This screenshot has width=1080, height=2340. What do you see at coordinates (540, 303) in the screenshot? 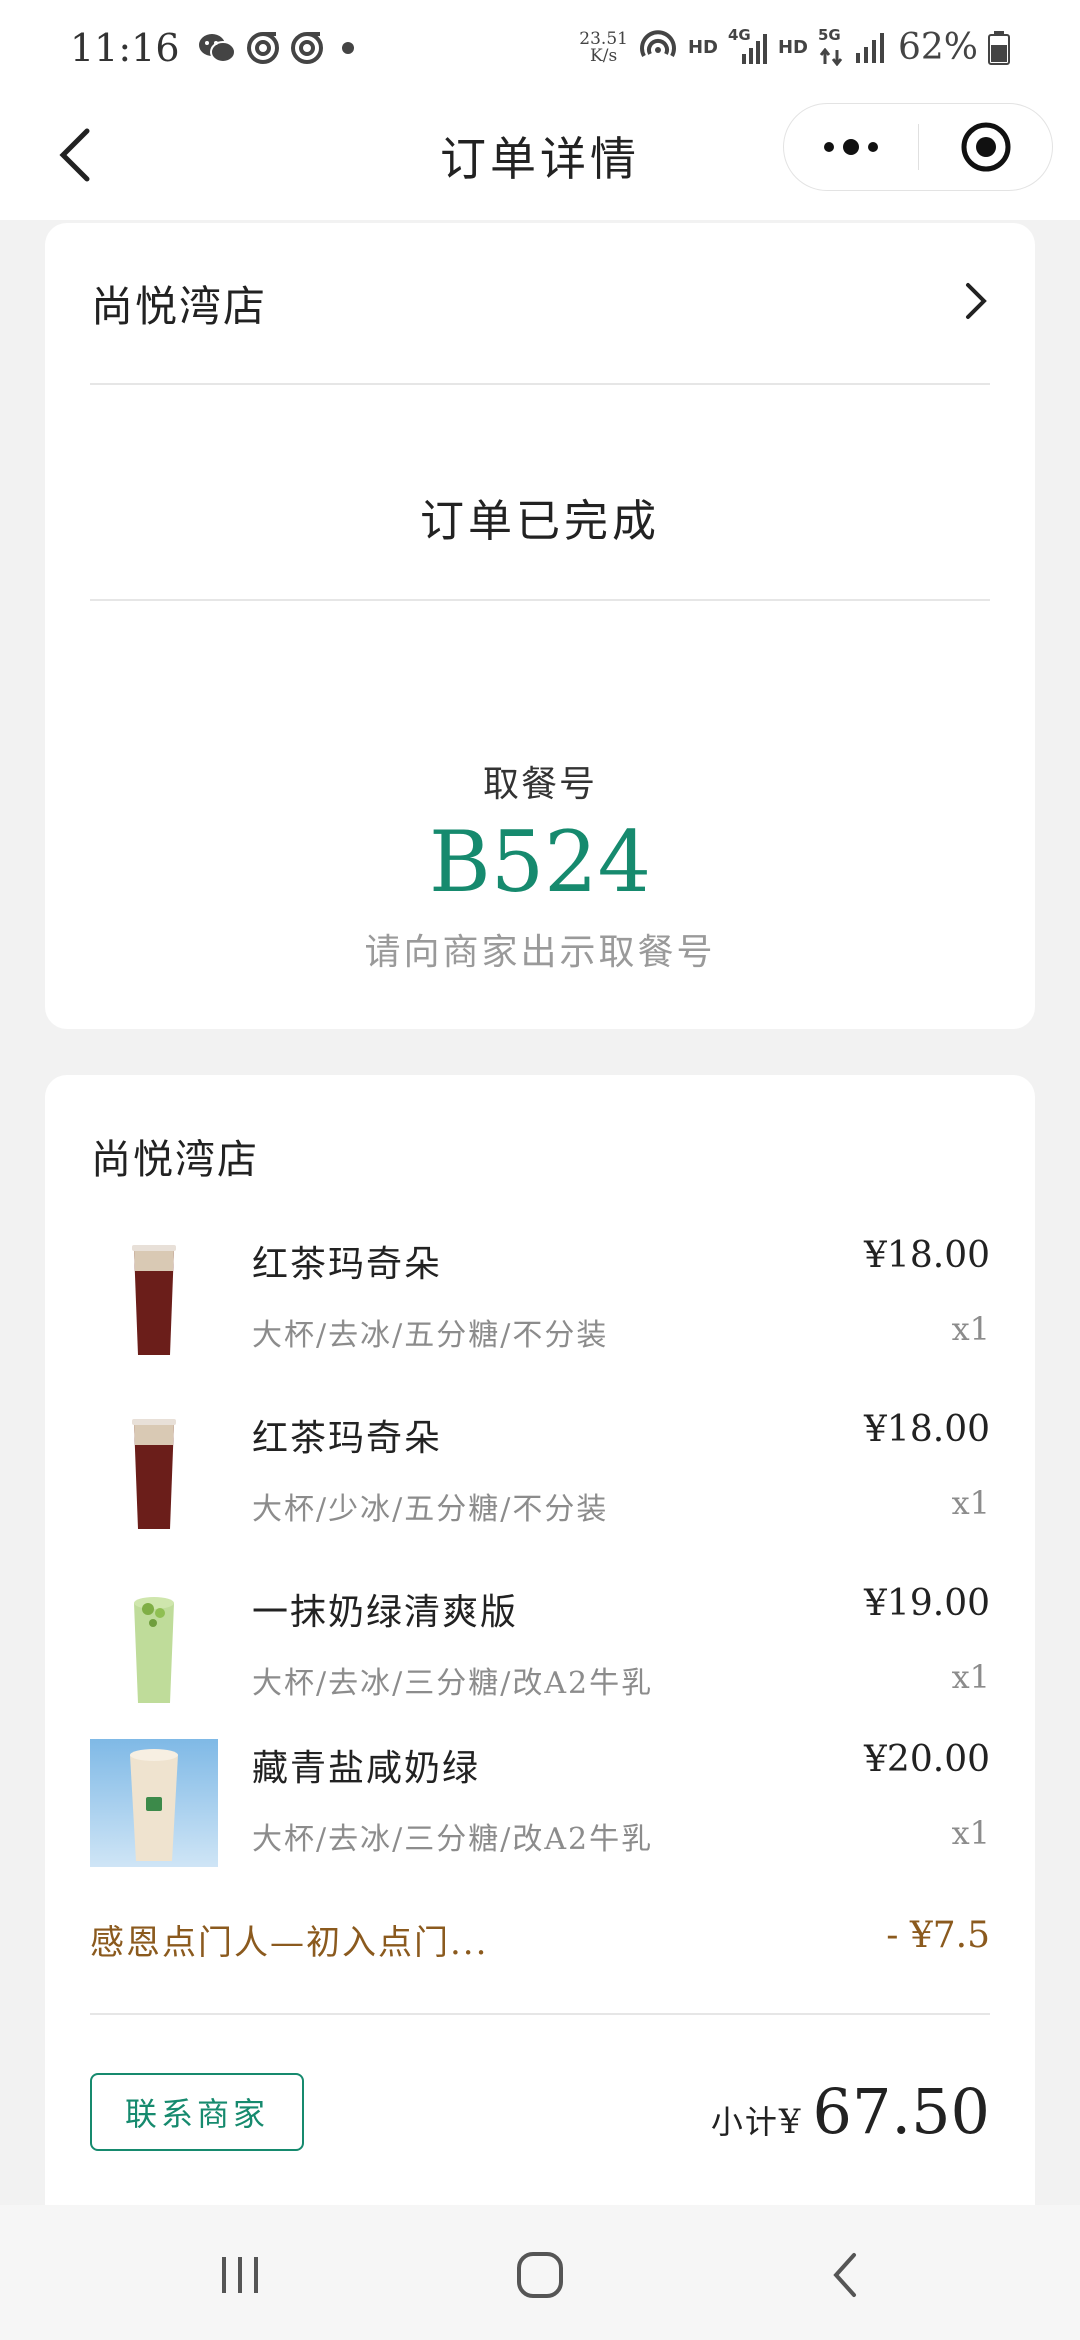
I see `store-link: 尚悦湾店` at bounding box center [540, 303].